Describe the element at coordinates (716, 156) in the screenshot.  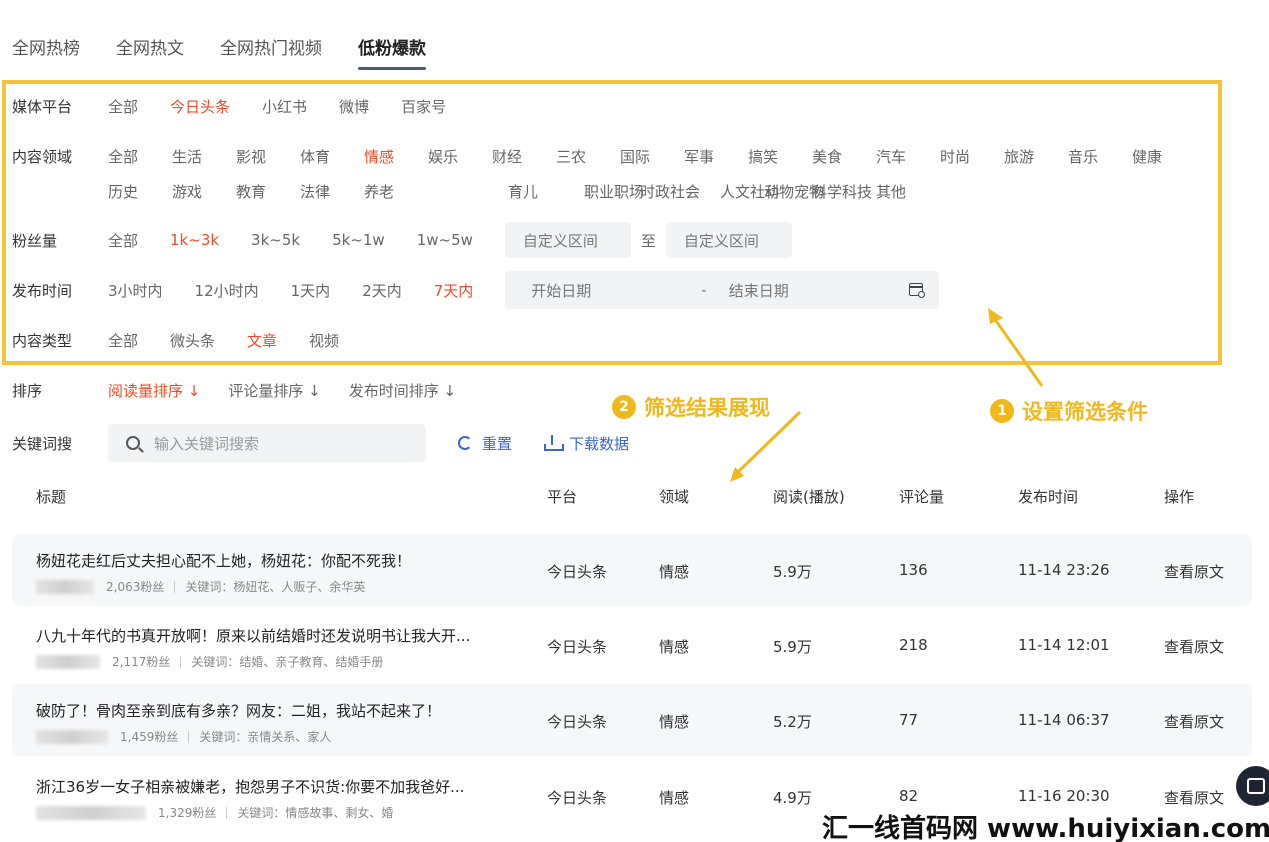
I see `field-option: 军事` at that location.